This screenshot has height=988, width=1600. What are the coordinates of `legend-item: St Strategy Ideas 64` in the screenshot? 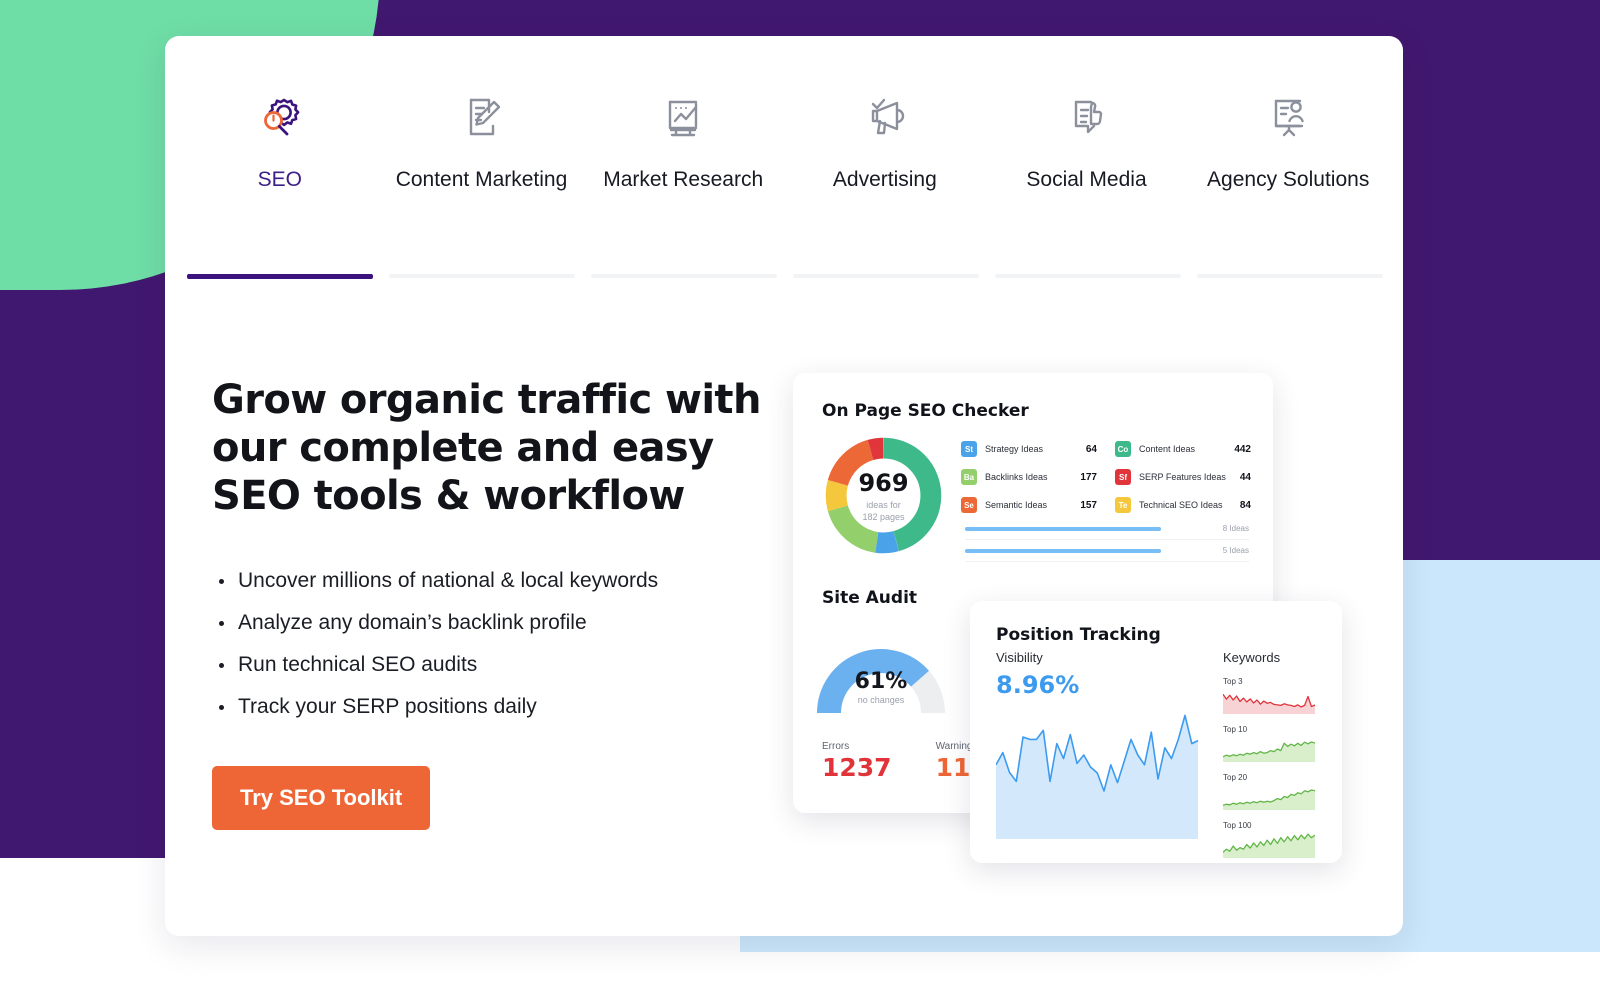 It's located at (1029, 449).